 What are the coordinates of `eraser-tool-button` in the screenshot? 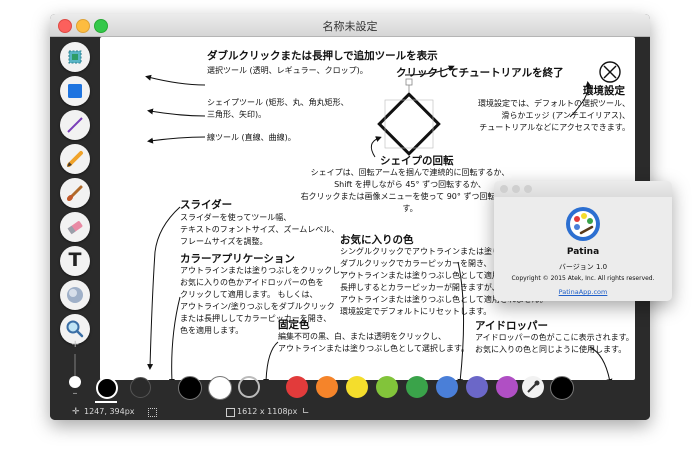 It's located at (75, 227).